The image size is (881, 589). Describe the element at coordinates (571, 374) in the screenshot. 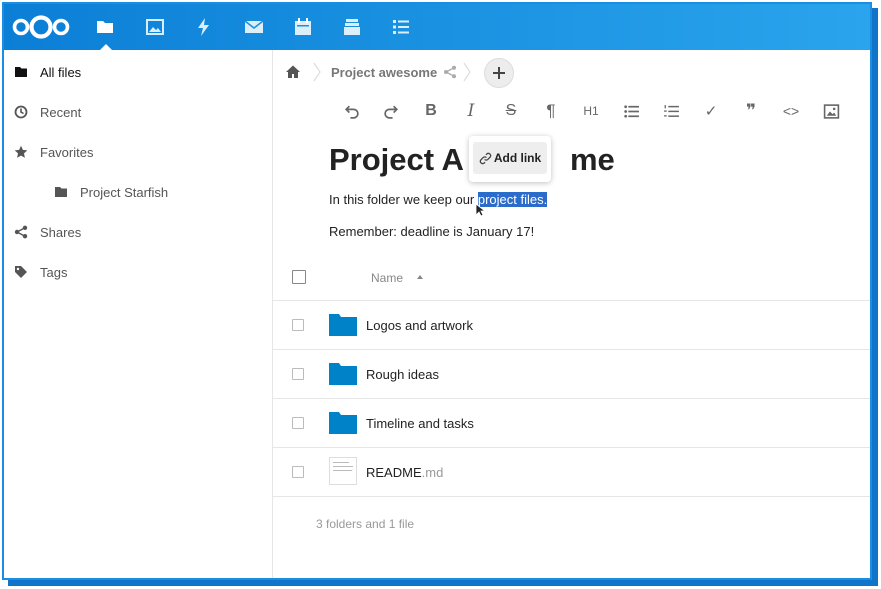

I see `table-row: Rough ideas` at that location.